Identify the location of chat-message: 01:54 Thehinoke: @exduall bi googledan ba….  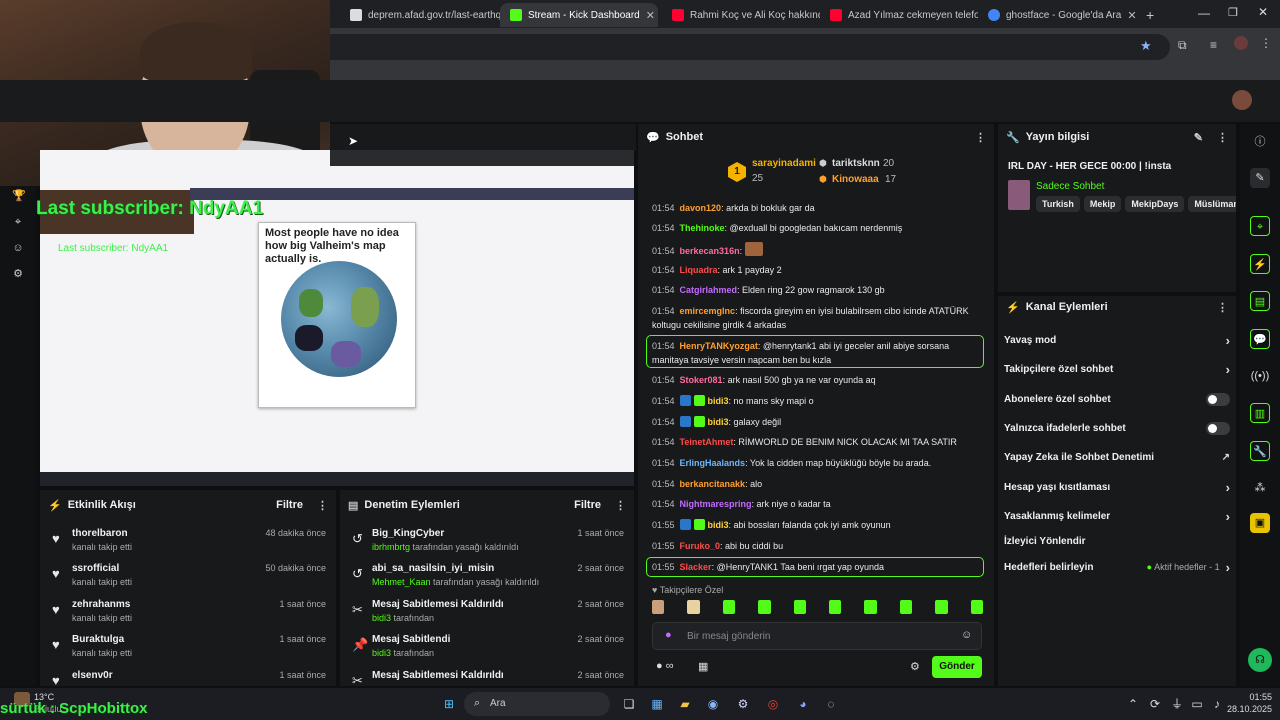
(819, 228).